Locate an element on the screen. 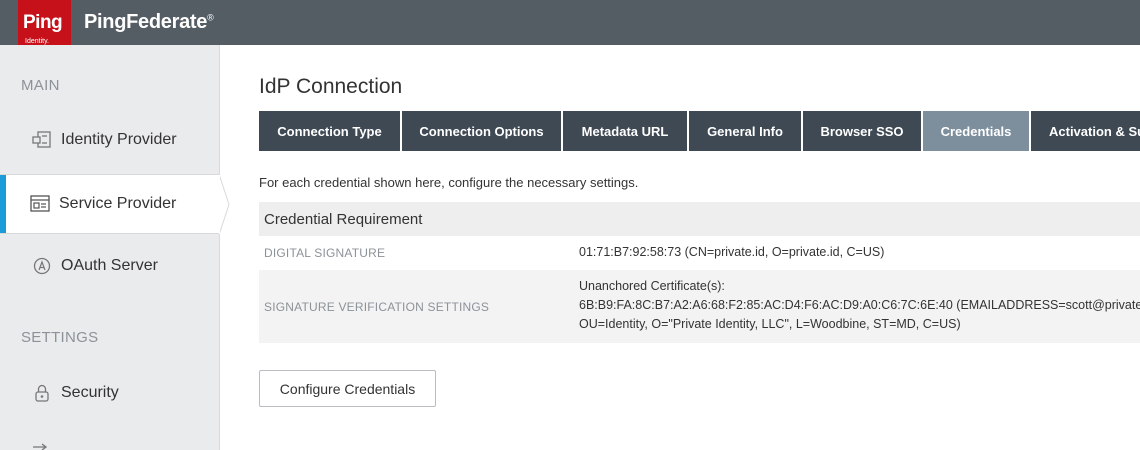 The width and height of the screenshot is (1140, 450). sidebar-item-security: Security is located at coordinates (110, 393).